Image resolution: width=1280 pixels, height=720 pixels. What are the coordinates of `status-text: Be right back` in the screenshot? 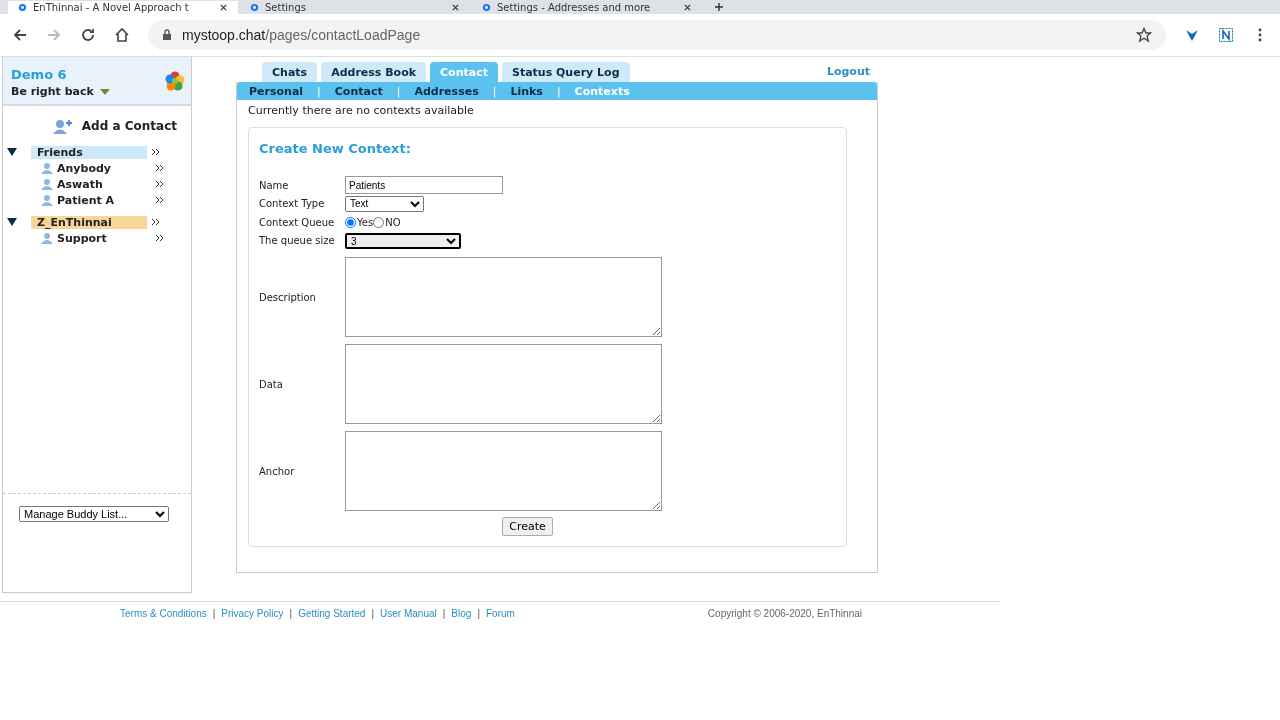 It's located at (52, 91).